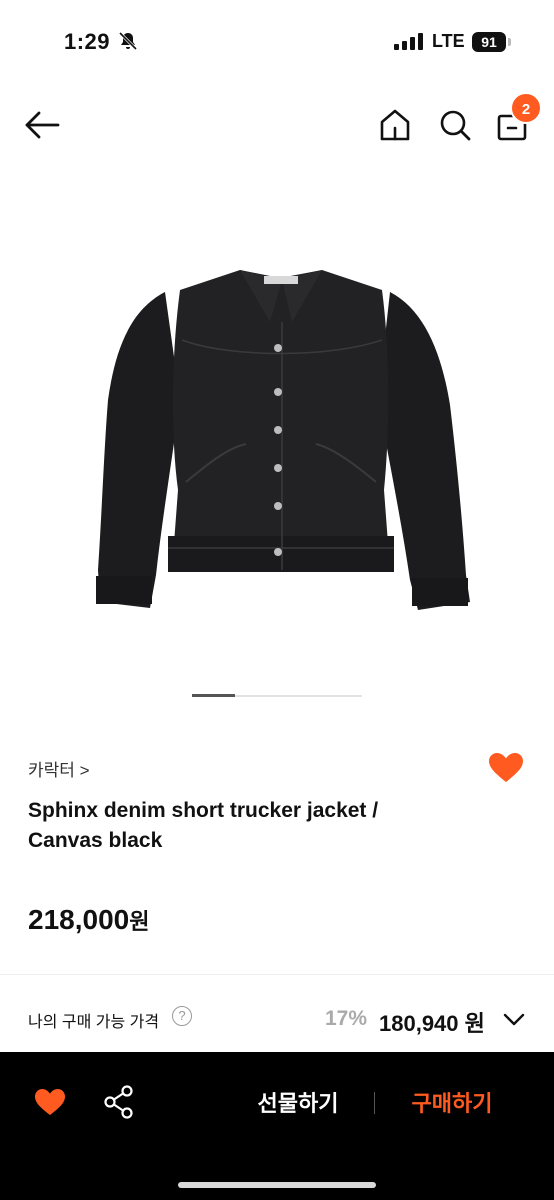 This screenshot has height=1200, width=554. What do you see at coordinates (94, 1022) in the screenshot?
I see `my-price-label: 나의 구매 가능 가격` at bounding box center [94, 1022].